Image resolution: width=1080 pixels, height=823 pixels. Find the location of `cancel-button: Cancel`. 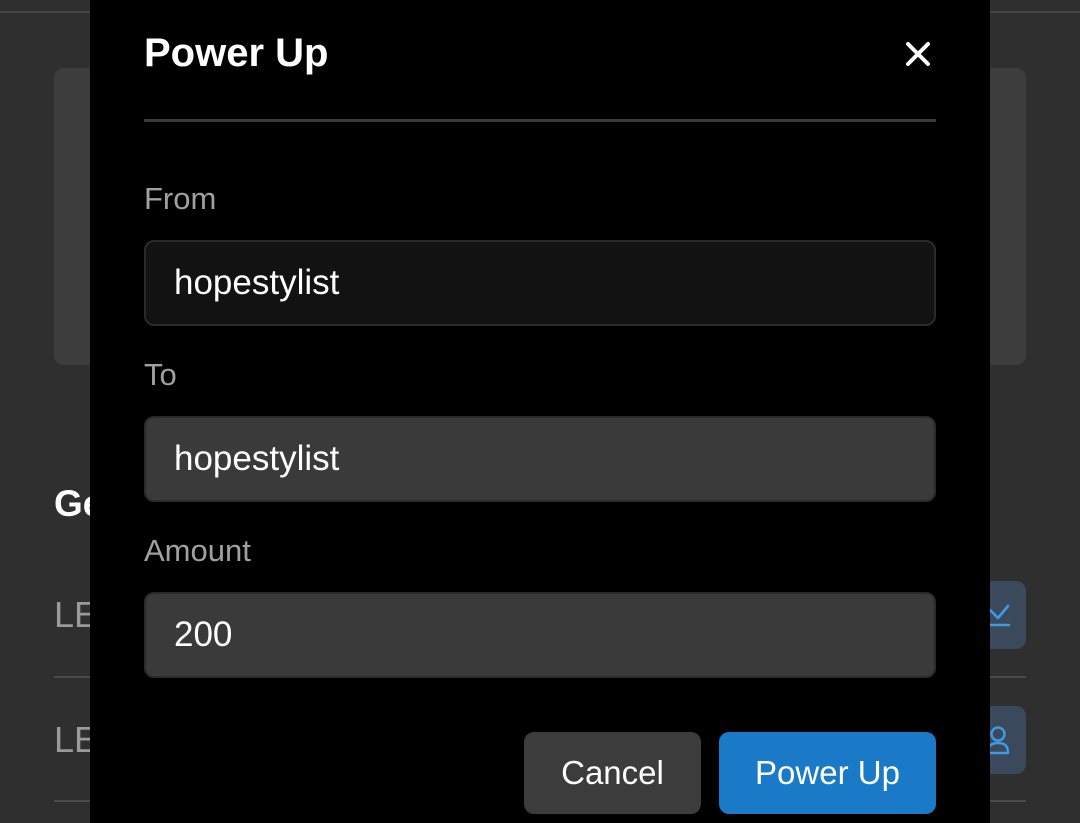

cancel-button: Cancel is located at coordinates (612, 773).